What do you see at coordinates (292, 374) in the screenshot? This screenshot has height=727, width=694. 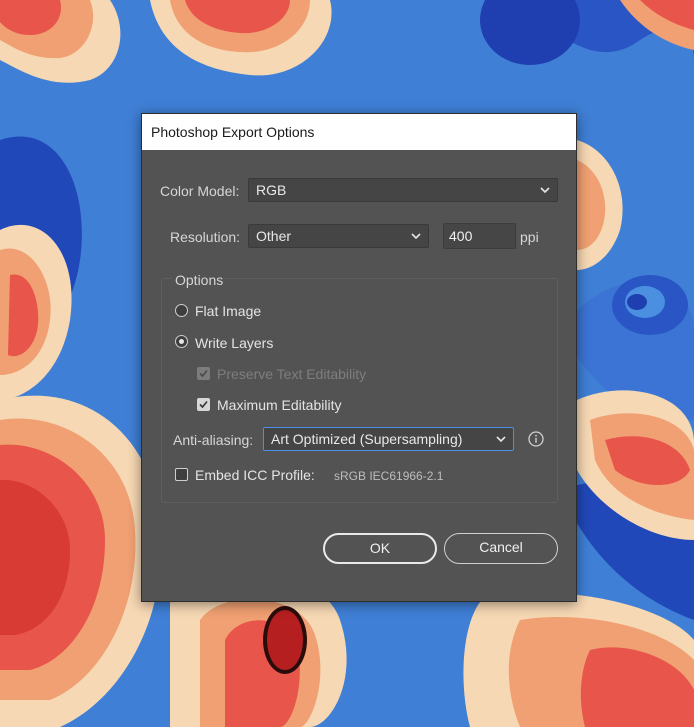 I see `preserve-text-label: Preserve Text Editability` at bounding box center [292, 374].